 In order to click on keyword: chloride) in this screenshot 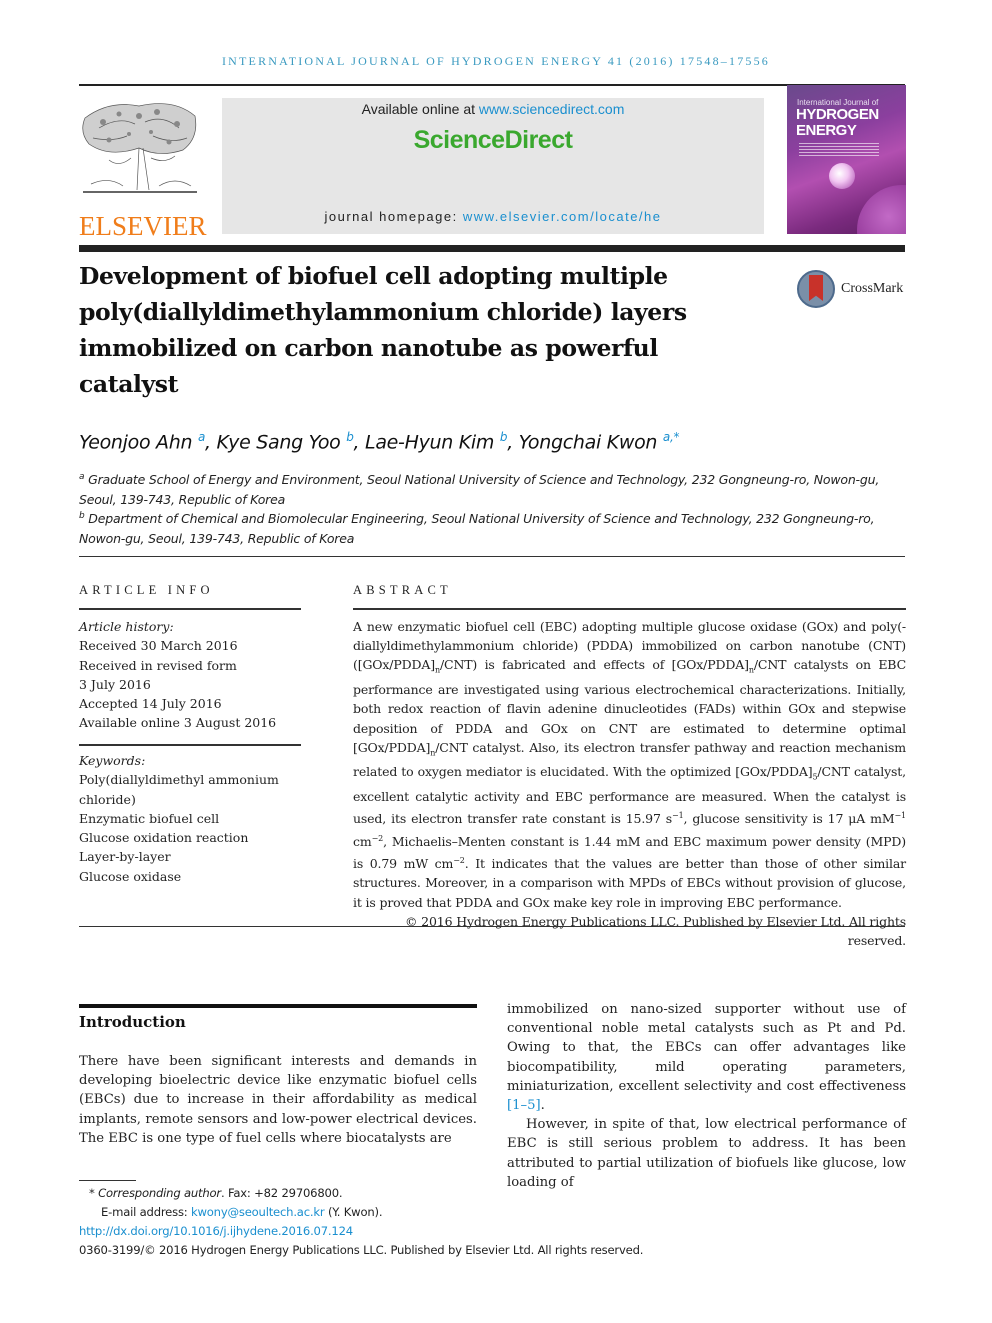, I will do `click(107, 799)`.